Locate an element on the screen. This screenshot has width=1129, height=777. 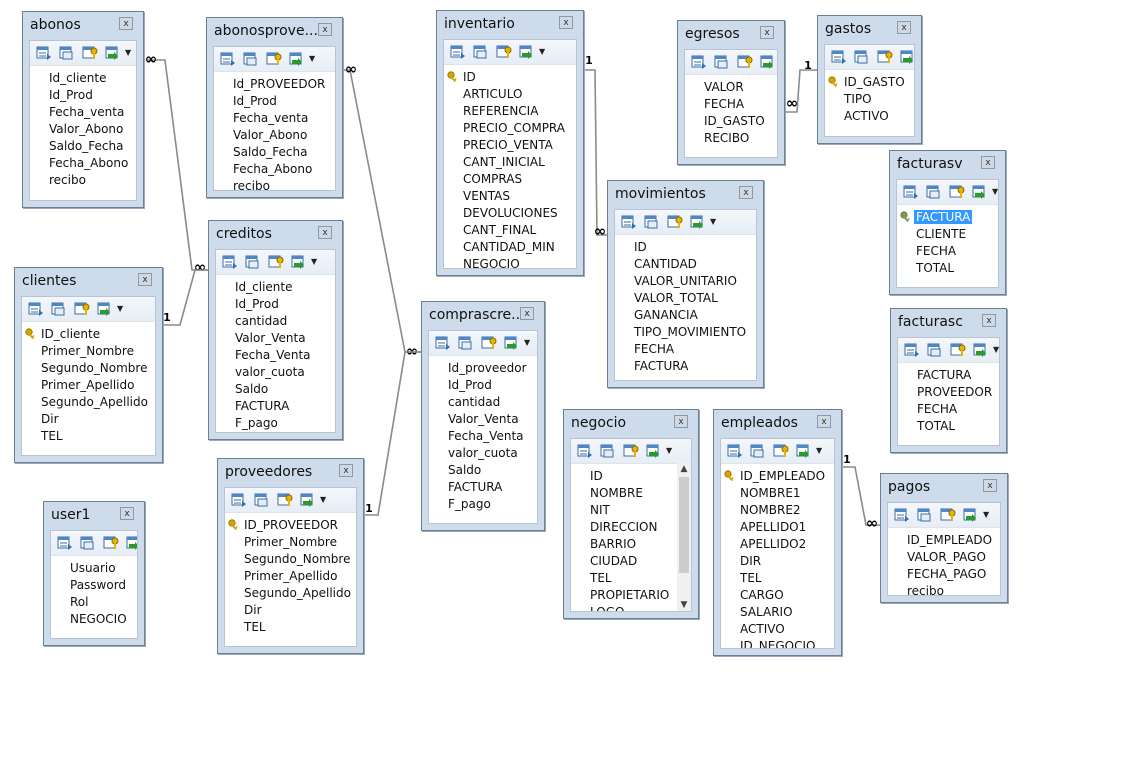
column-row: ACTIVO is located at coordinates (777, 629).